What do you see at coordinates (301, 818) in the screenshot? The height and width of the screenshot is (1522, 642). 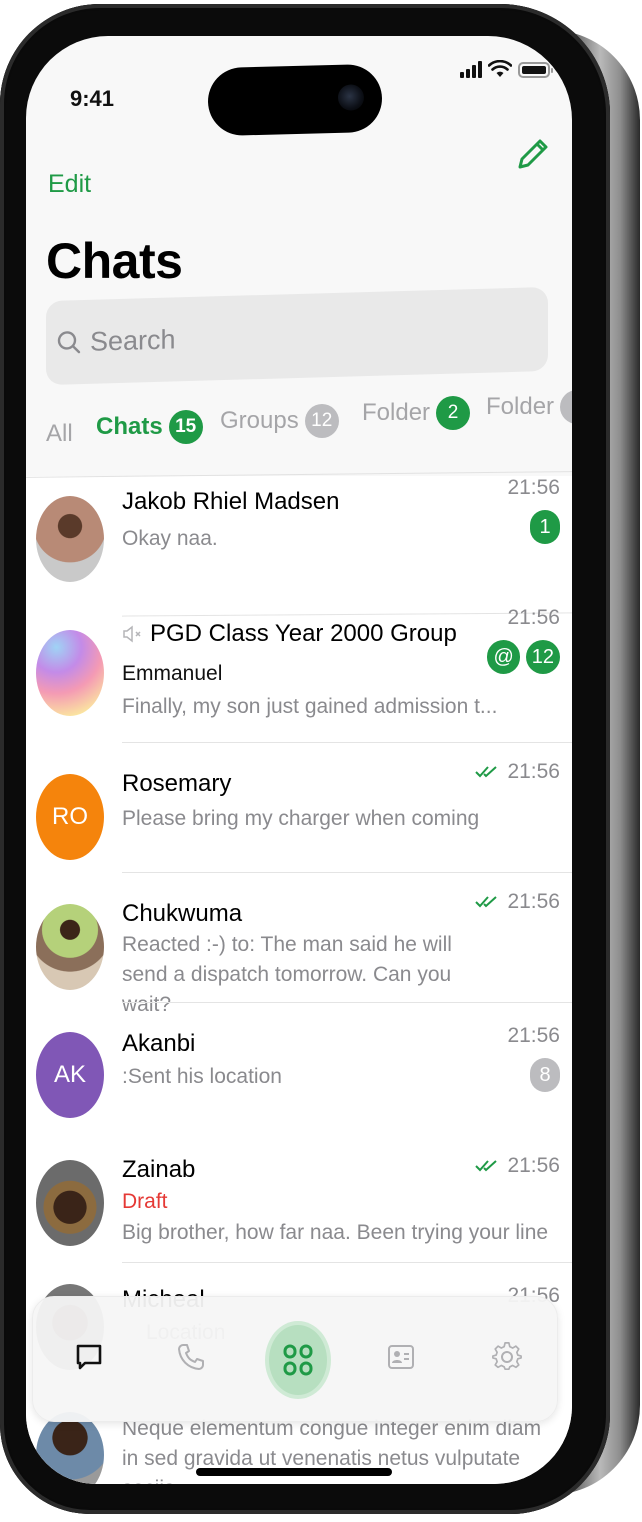 I see `chat-preview: Please bring my charger when coming` at bounding box center [301, 818].